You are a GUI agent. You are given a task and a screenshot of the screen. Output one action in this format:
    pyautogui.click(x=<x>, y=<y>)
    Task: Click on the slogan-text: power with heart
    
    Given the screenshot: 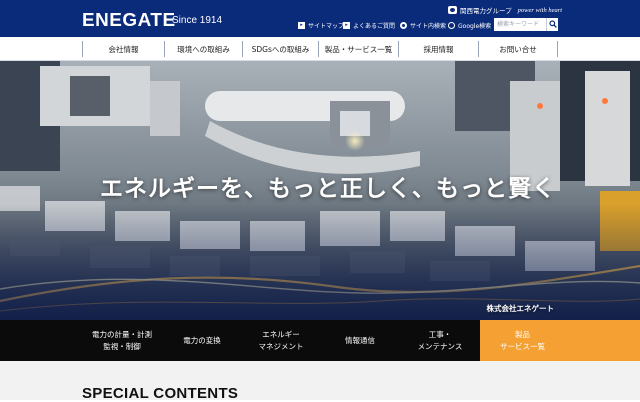 What is the action you would take?
    pyautogui.click(x=540, y=10)
    